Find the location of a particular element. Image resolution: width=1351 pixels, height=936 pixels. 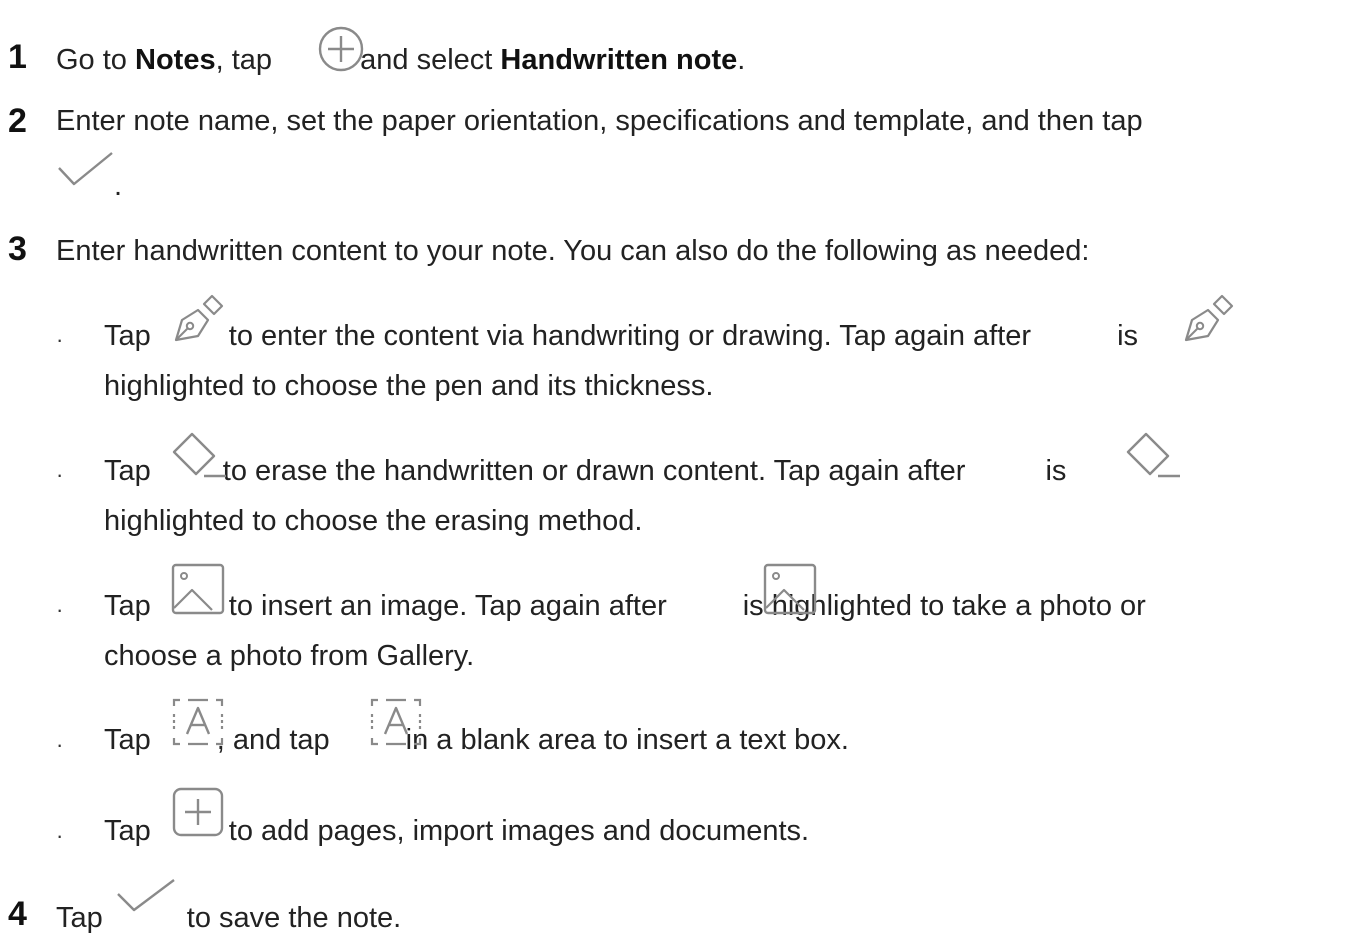

text: Go to is located at coordinates (95, 60).